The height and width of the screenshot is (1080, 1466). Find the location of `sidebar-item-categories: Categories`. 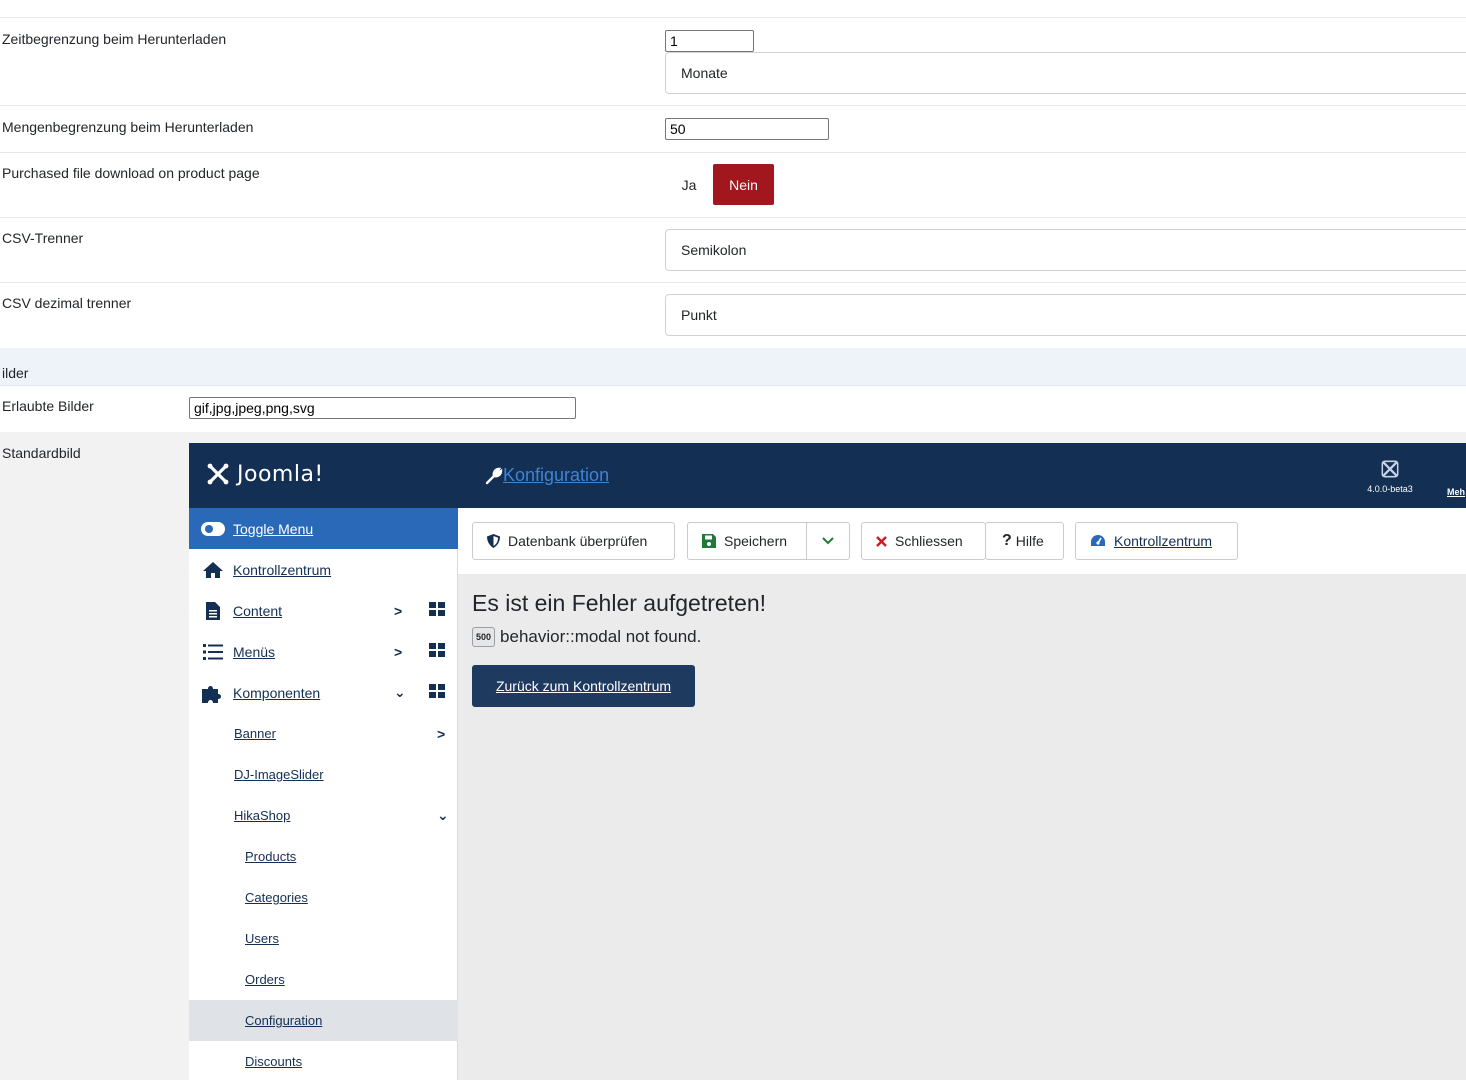

sidebar-item-categories: Categories is located at coordinates (323, 897).